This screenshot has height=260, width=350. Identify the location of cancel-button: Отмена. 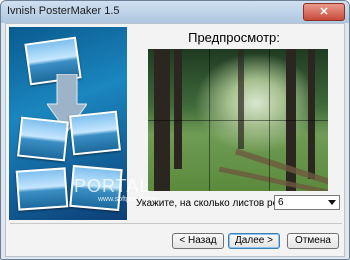
(313, 241).